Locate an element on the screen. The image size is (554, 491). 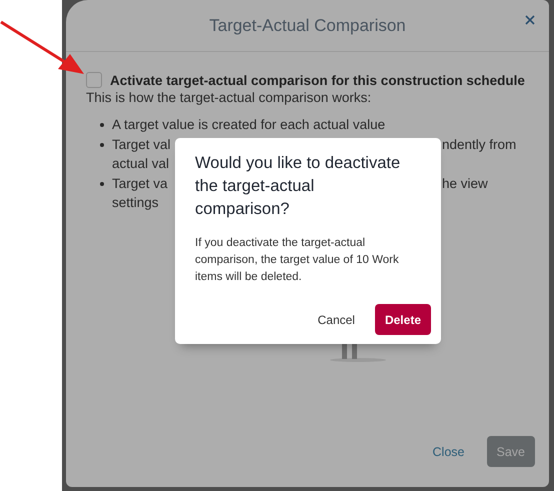
dialog-title: Target-Actual Comparison is located at coordinates (307, 26).